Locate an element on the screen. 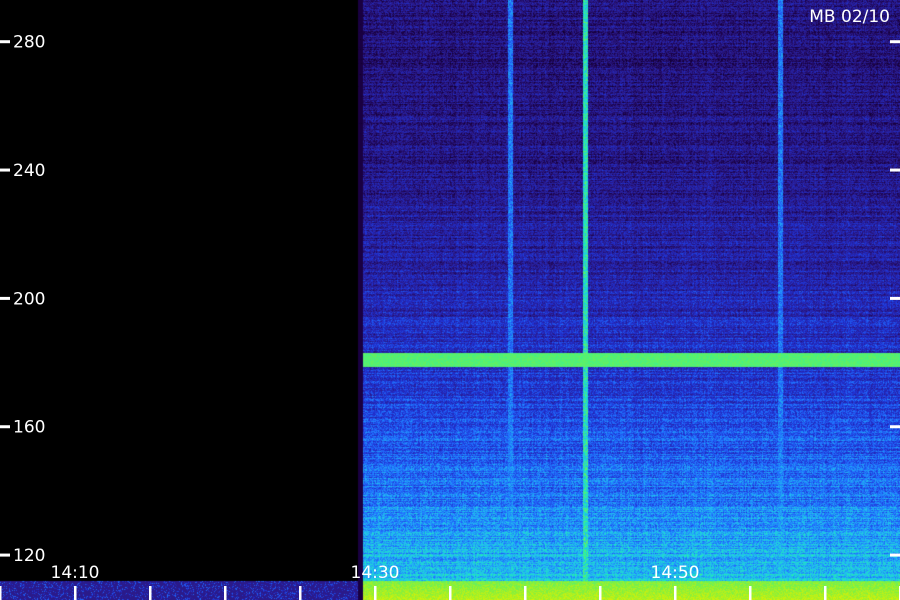 This screenshot has width=900, height=600. x-axis: 14:10 14:30 14:50 is located at coordinates (450, 581).